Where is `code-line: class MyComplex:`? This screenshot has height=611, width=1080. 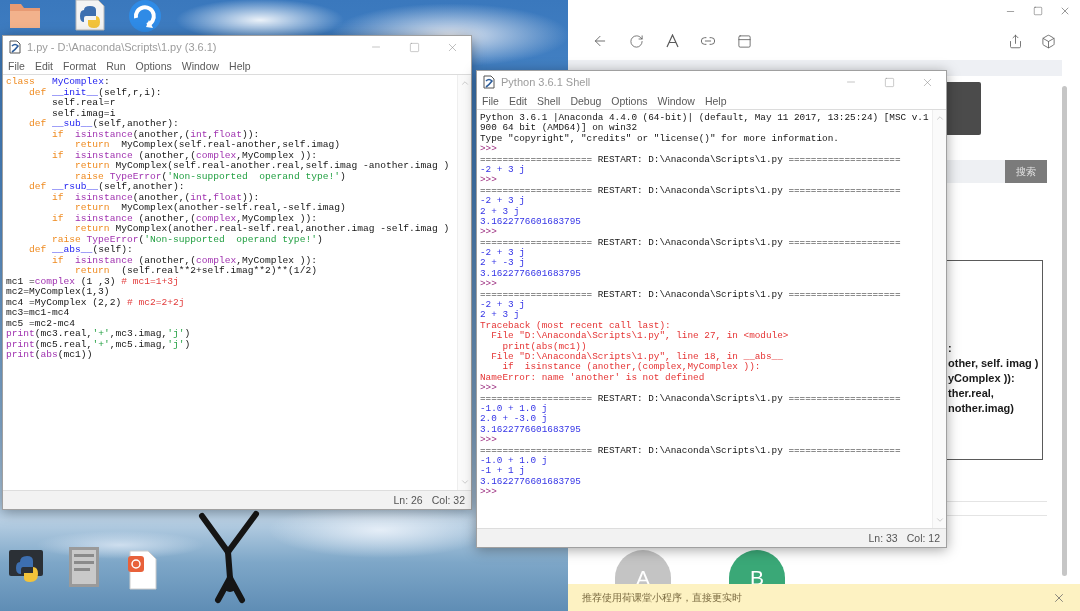
code-line: class MyComplex: is located at coordinates (58, 82).